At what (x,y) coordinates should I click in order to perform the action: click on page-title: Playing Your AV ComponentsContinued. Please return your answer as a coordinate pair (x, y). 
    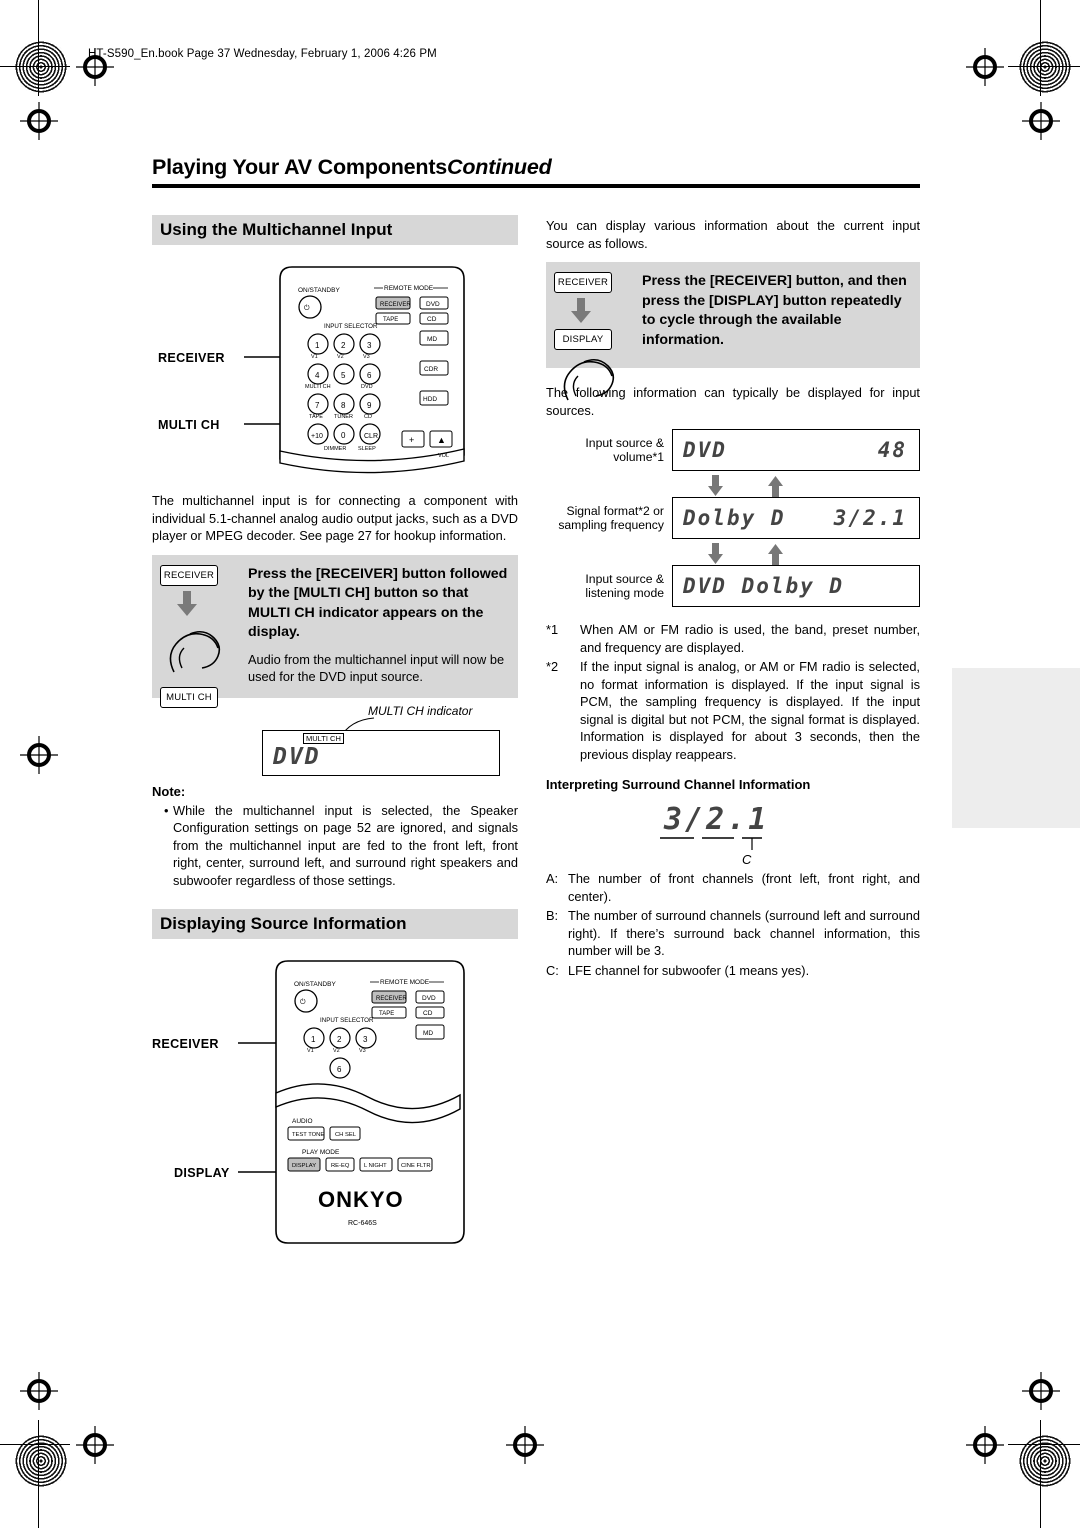
    Looking at the image, I should click on (352, 167).